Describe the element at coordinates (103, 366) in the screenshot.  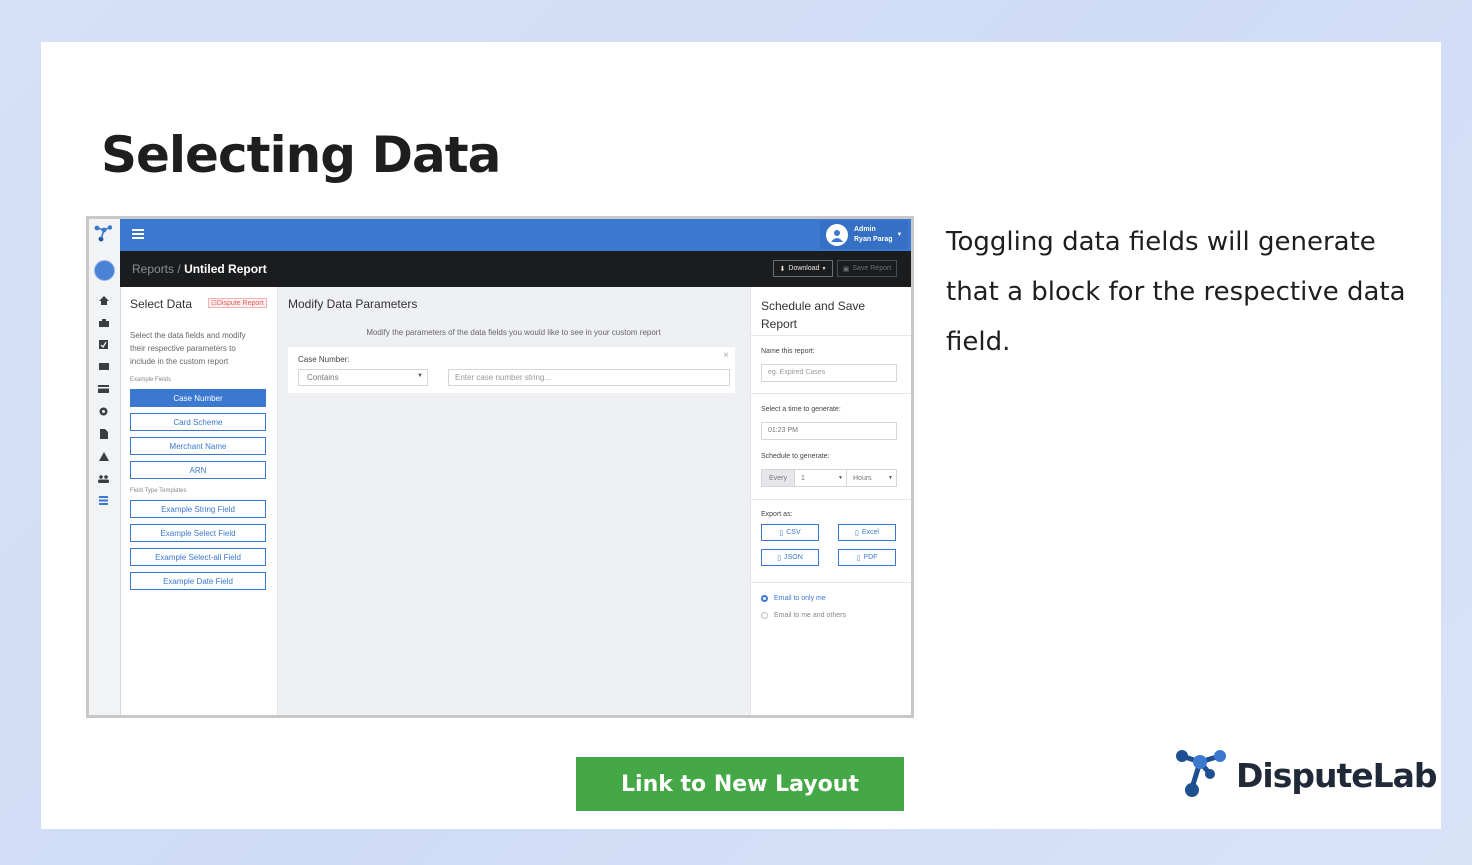
I see `inbox-icon` at that location.